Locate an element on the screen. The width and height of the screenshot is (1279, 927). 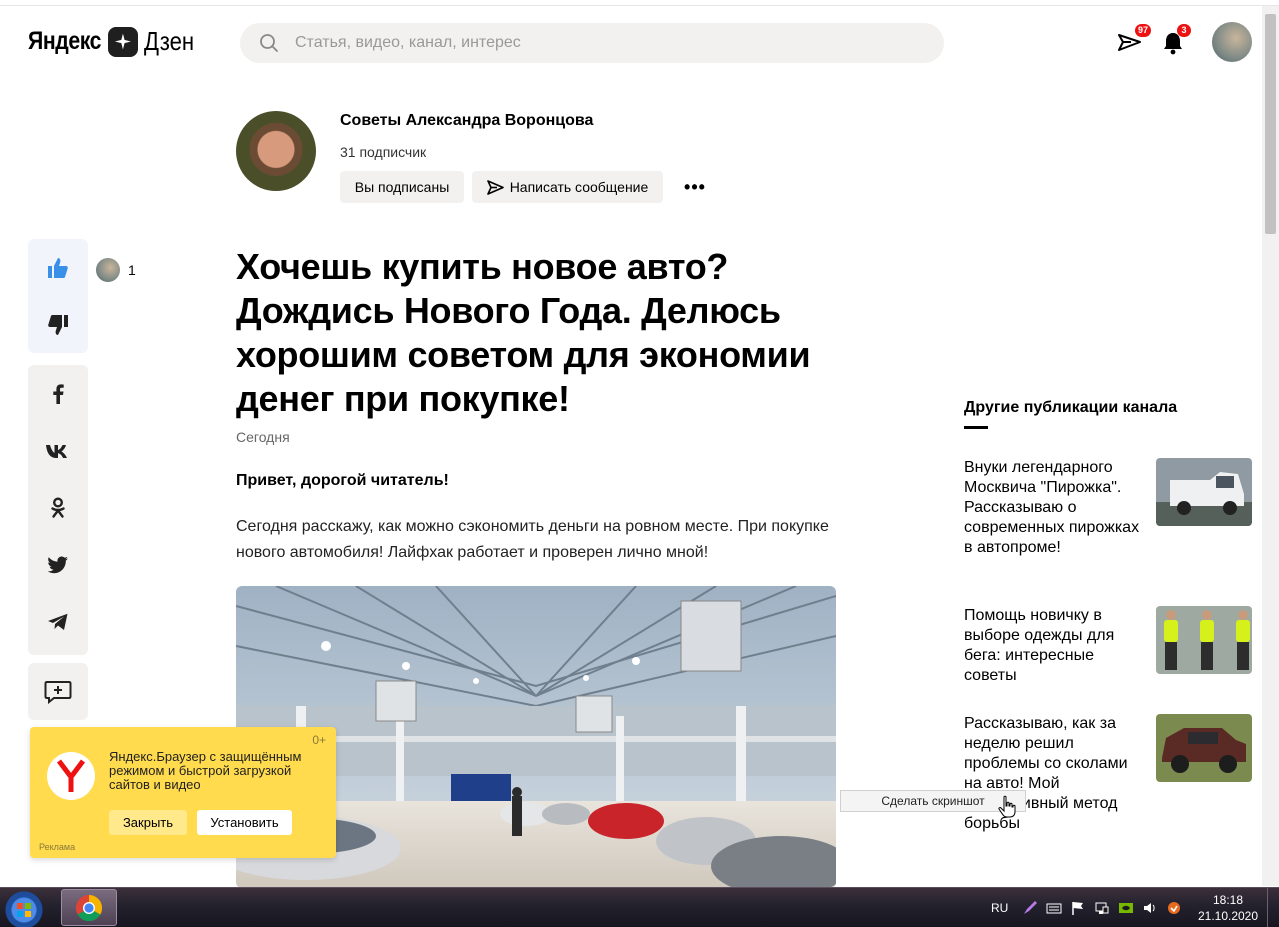
share-telegram-button is located at coordinates (58, 621).